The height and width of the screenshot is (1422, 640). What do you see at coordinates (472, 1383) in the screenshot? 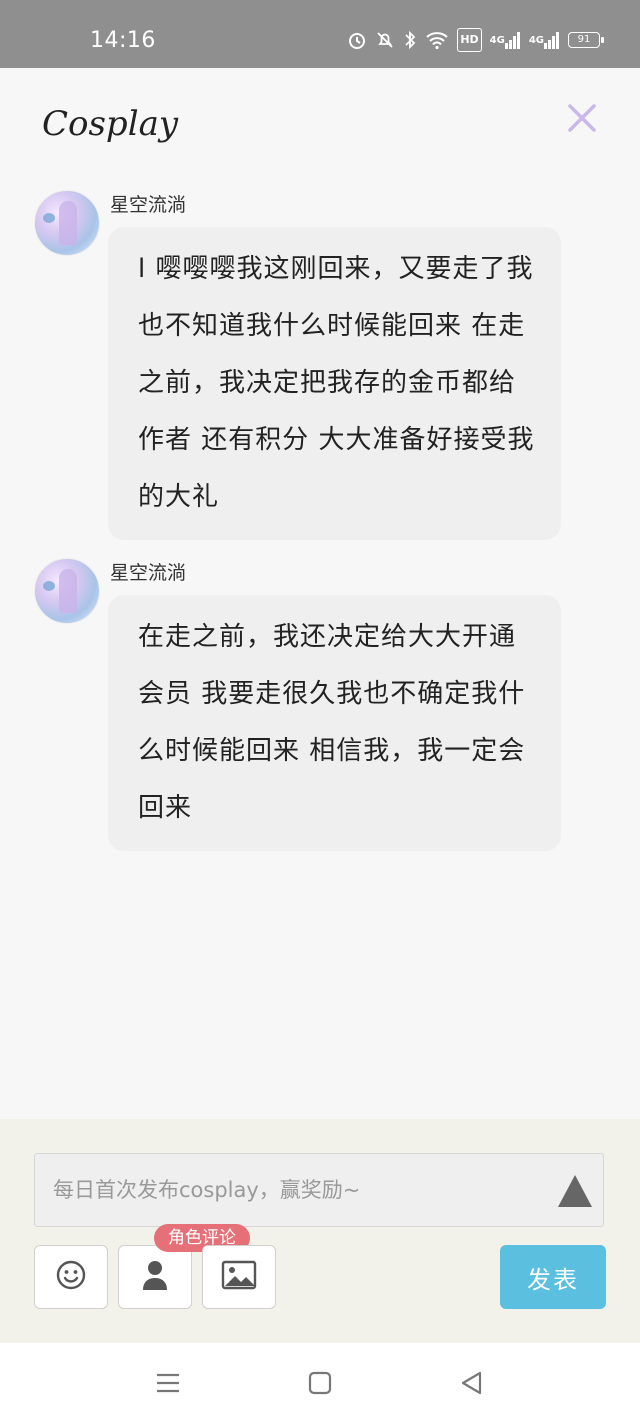
I see `back-icon` at bounding box center [472, 1383].